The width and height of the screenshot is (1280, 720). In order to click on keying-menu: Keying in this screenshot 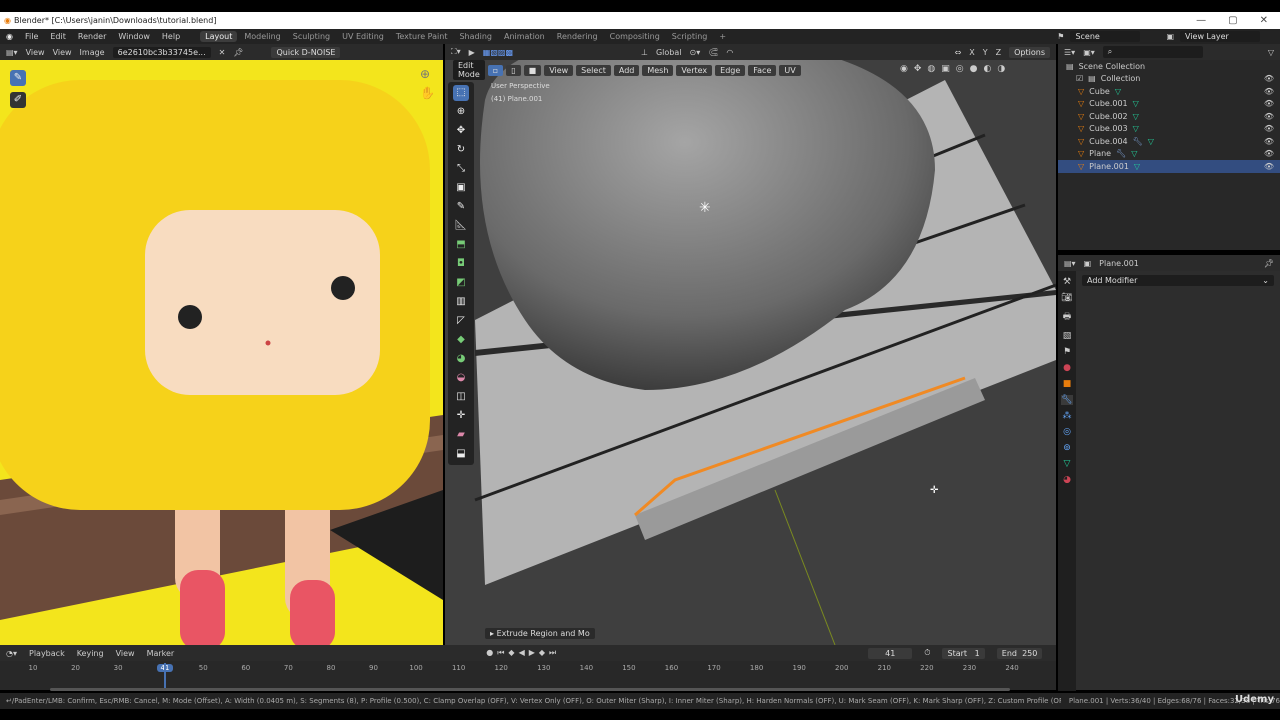, I will do `click(90, 653)`.